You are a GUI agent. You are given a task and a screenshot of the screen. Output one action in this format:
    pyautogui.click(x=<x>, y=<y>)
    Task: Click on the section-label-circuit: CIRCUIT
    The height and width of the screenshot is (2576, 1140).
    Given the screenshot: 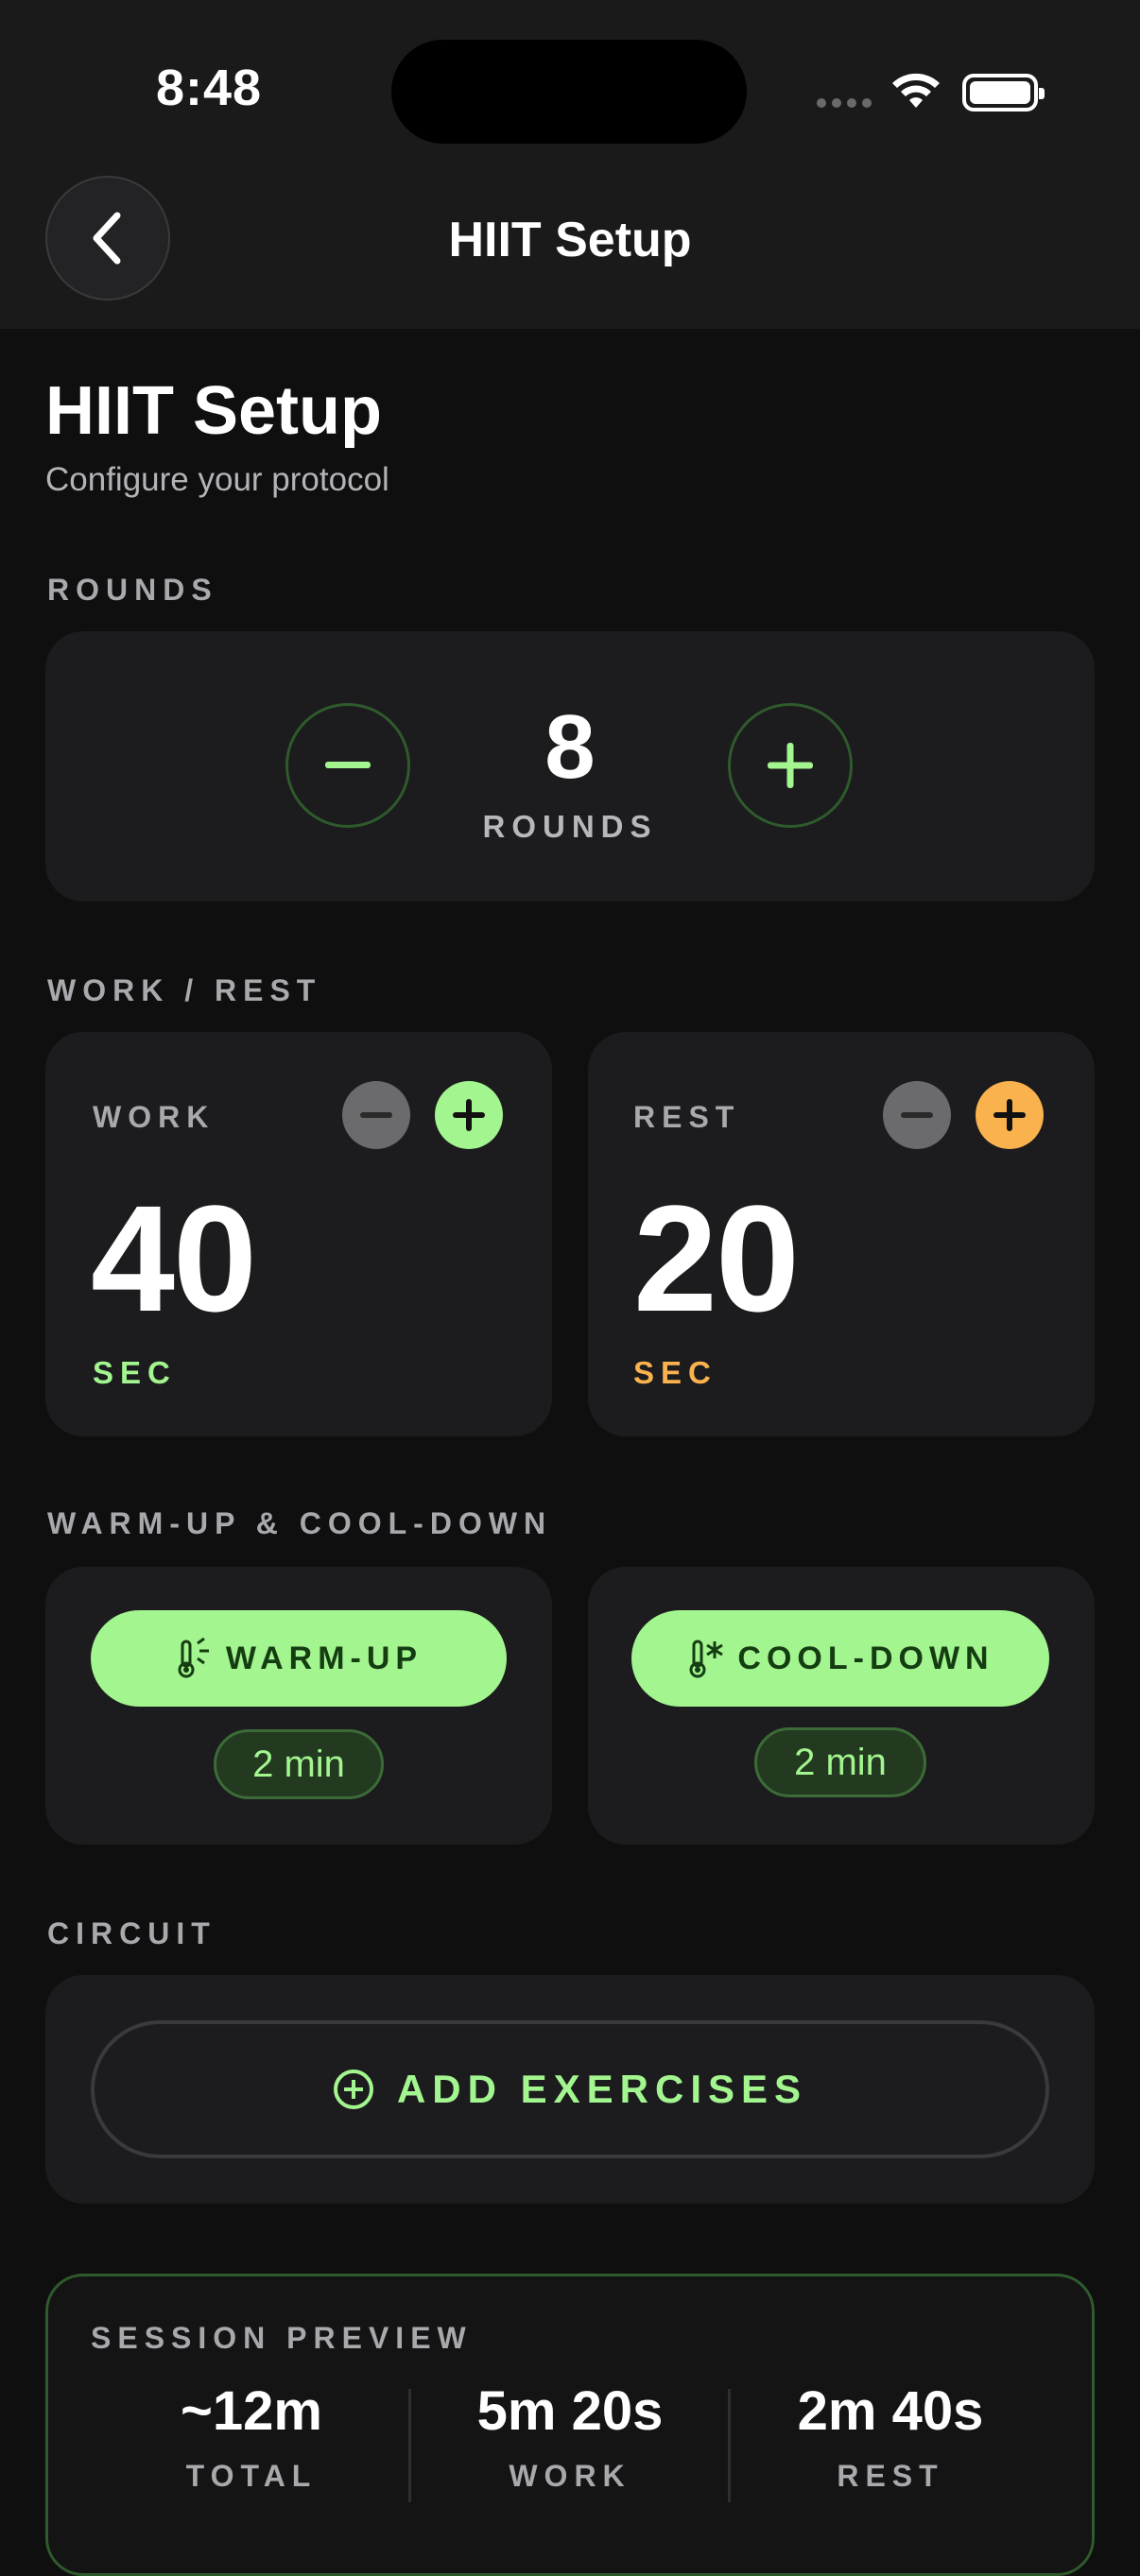 What is the action you would take?
    pyautogui.click(x=131, y=1933)
    